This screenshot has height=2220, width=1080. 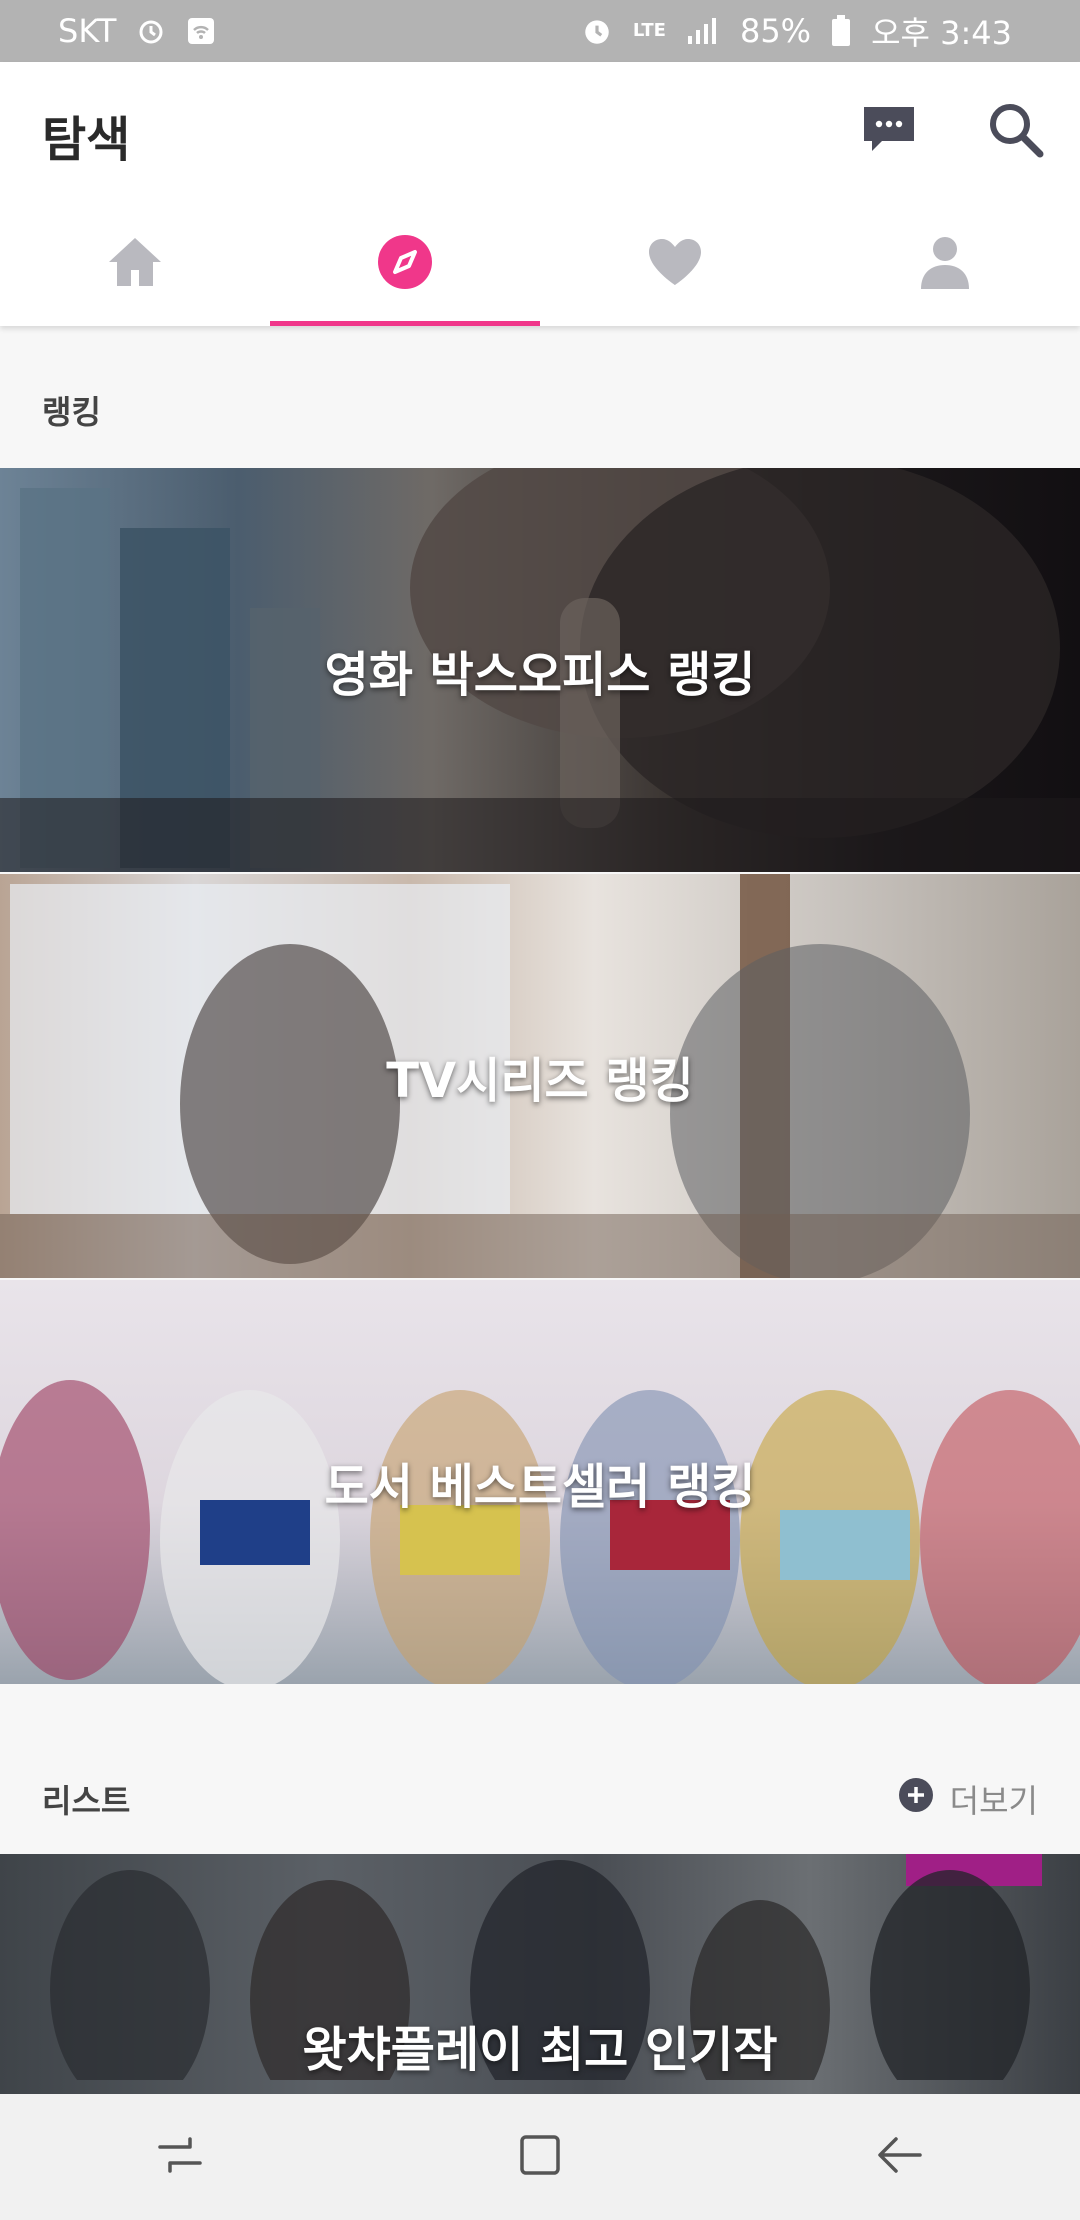 I want to click on home-button, so click(x=540, y=2157).